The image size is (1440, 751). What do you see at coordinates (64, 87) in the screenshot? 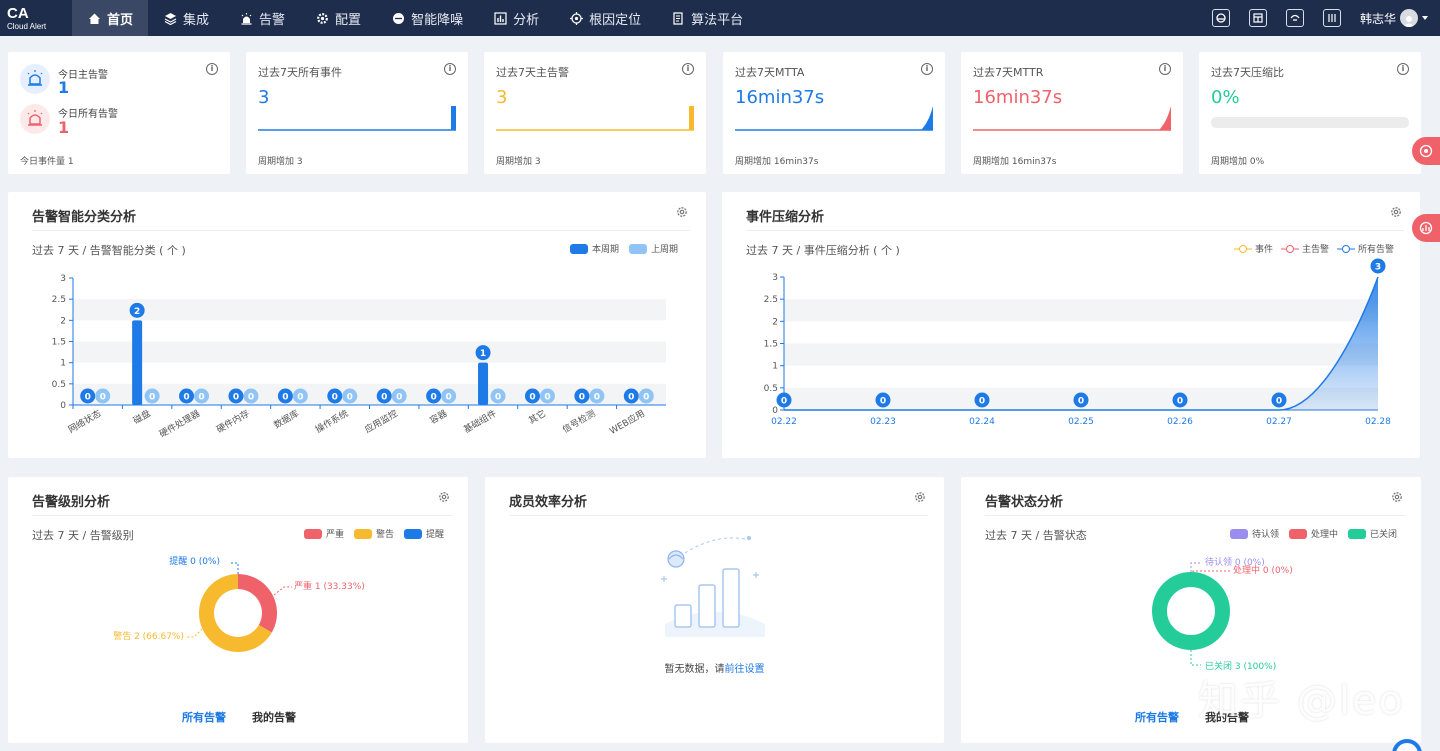
I see `today-main-value: 1` at bounding box center [64, 87].